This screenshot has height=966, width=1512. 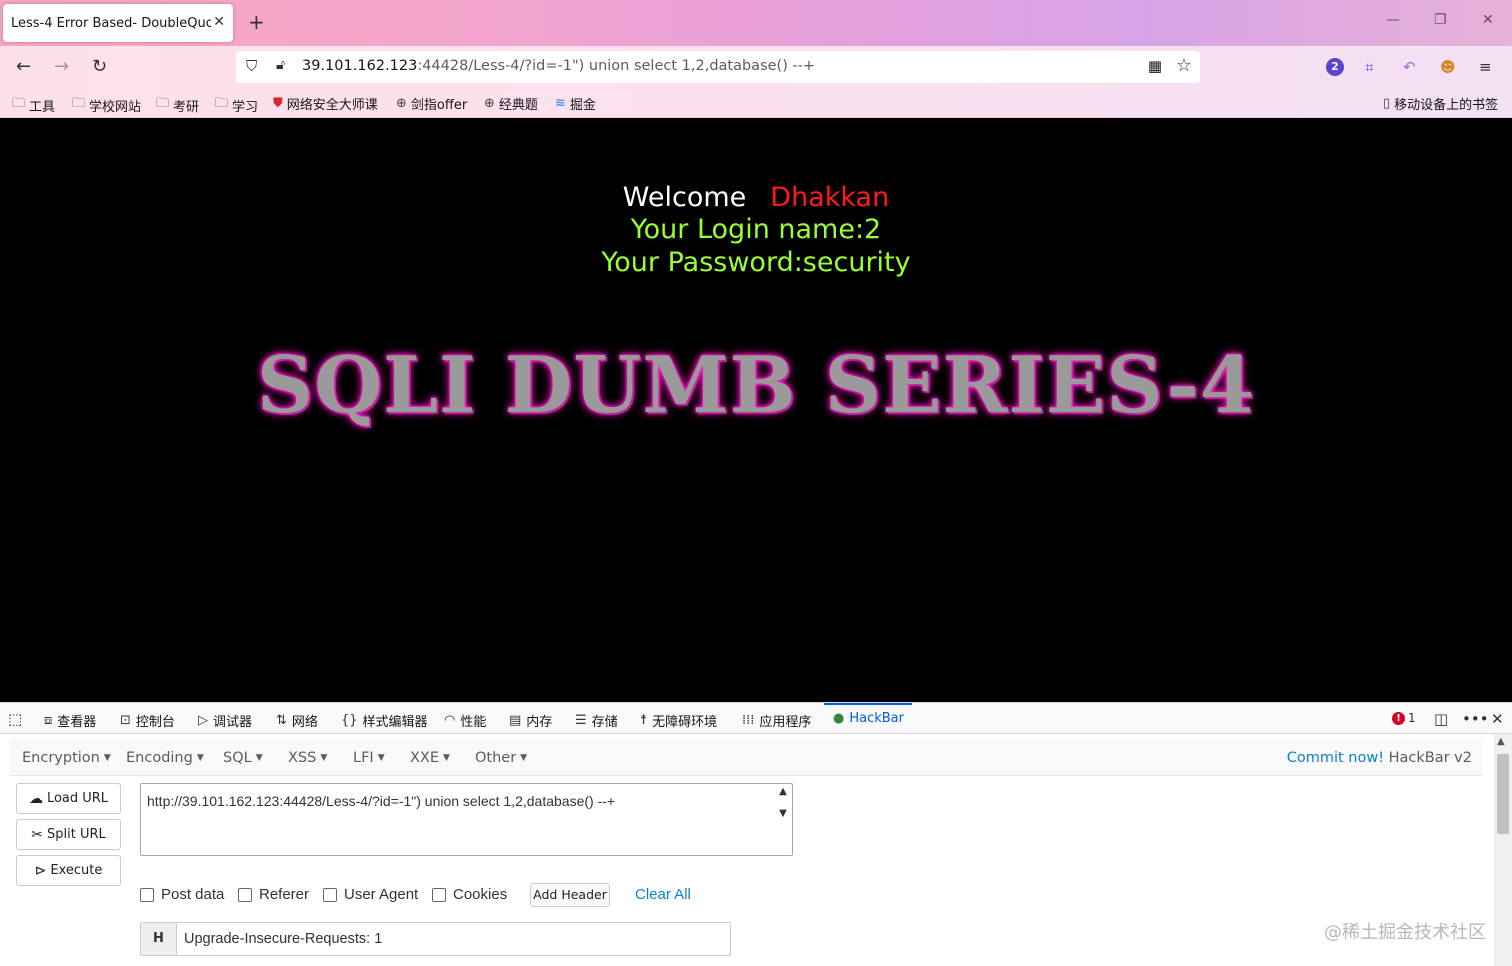 I want to click on window-close-button: ✕, so click(x=1488, y=20).